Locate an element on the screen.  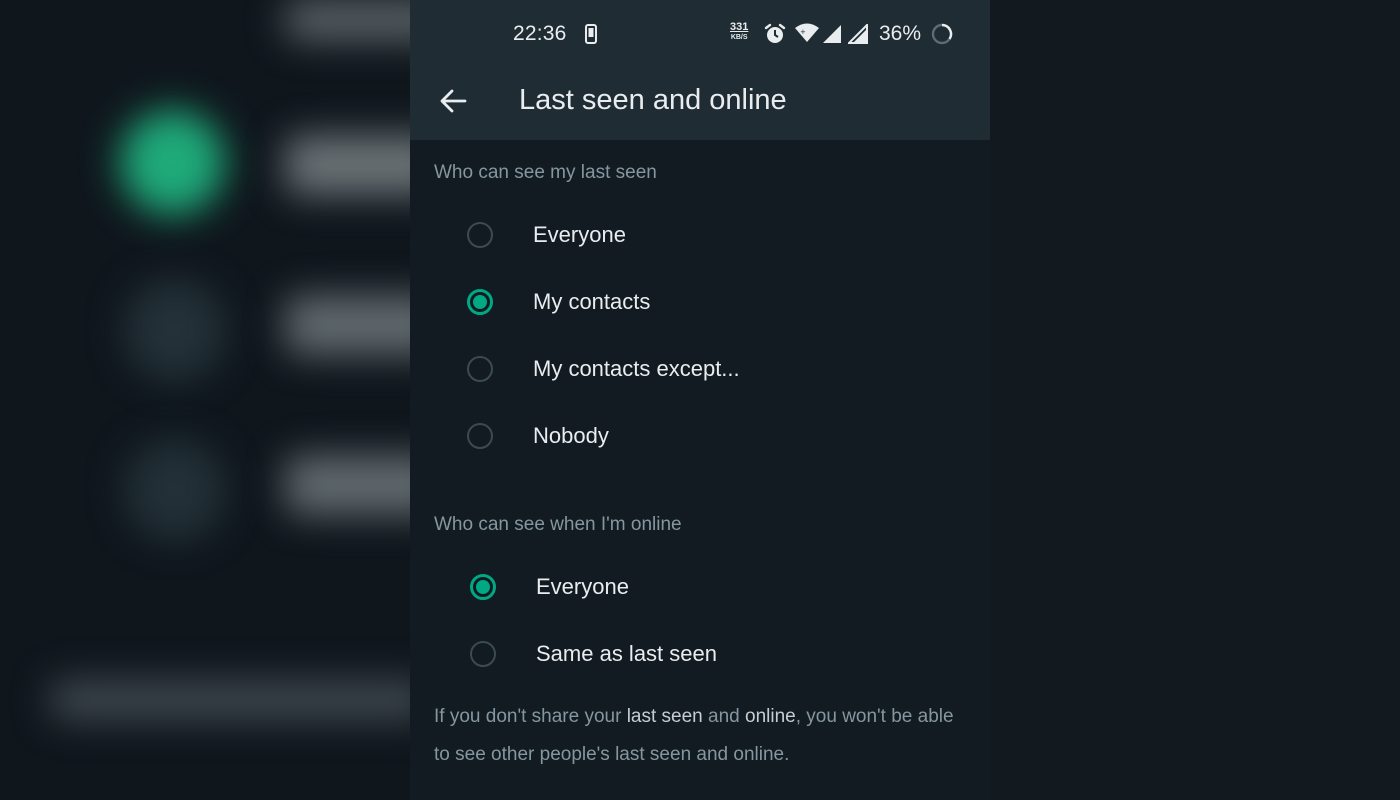
option-label: My contacts is located at coordinates (592, 301).